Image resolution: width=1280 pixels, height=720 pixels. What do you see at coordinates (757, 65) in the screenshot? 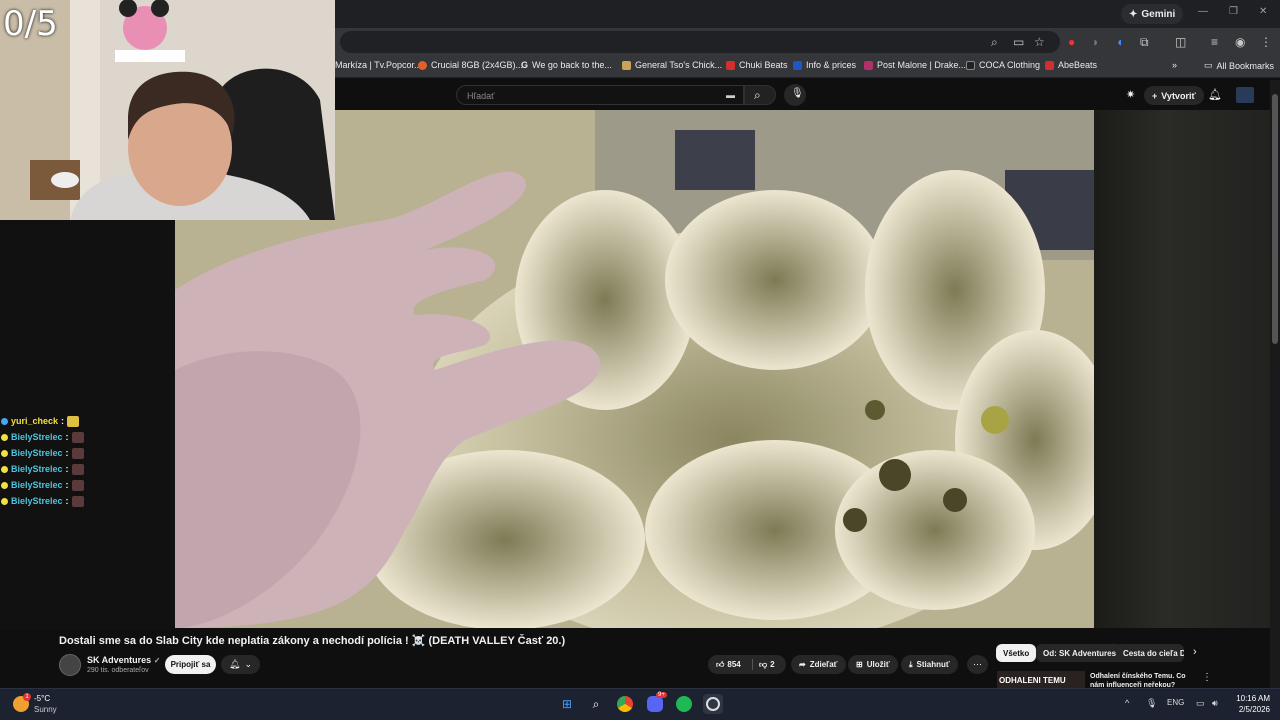
I see `bookmark-item: Chuki Beats` at bounding box center [757, 65].